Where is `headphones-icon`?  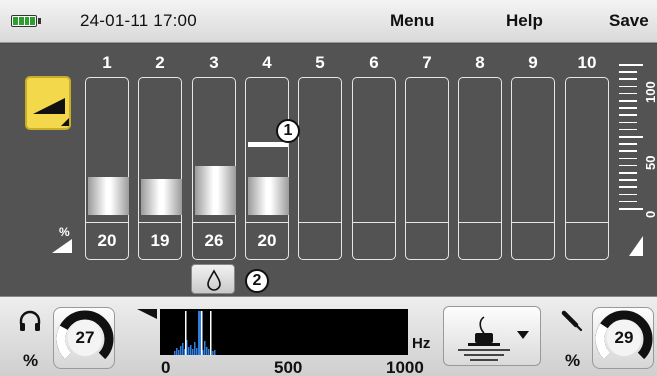 headphones-icon is located at coordinates (30, 320).